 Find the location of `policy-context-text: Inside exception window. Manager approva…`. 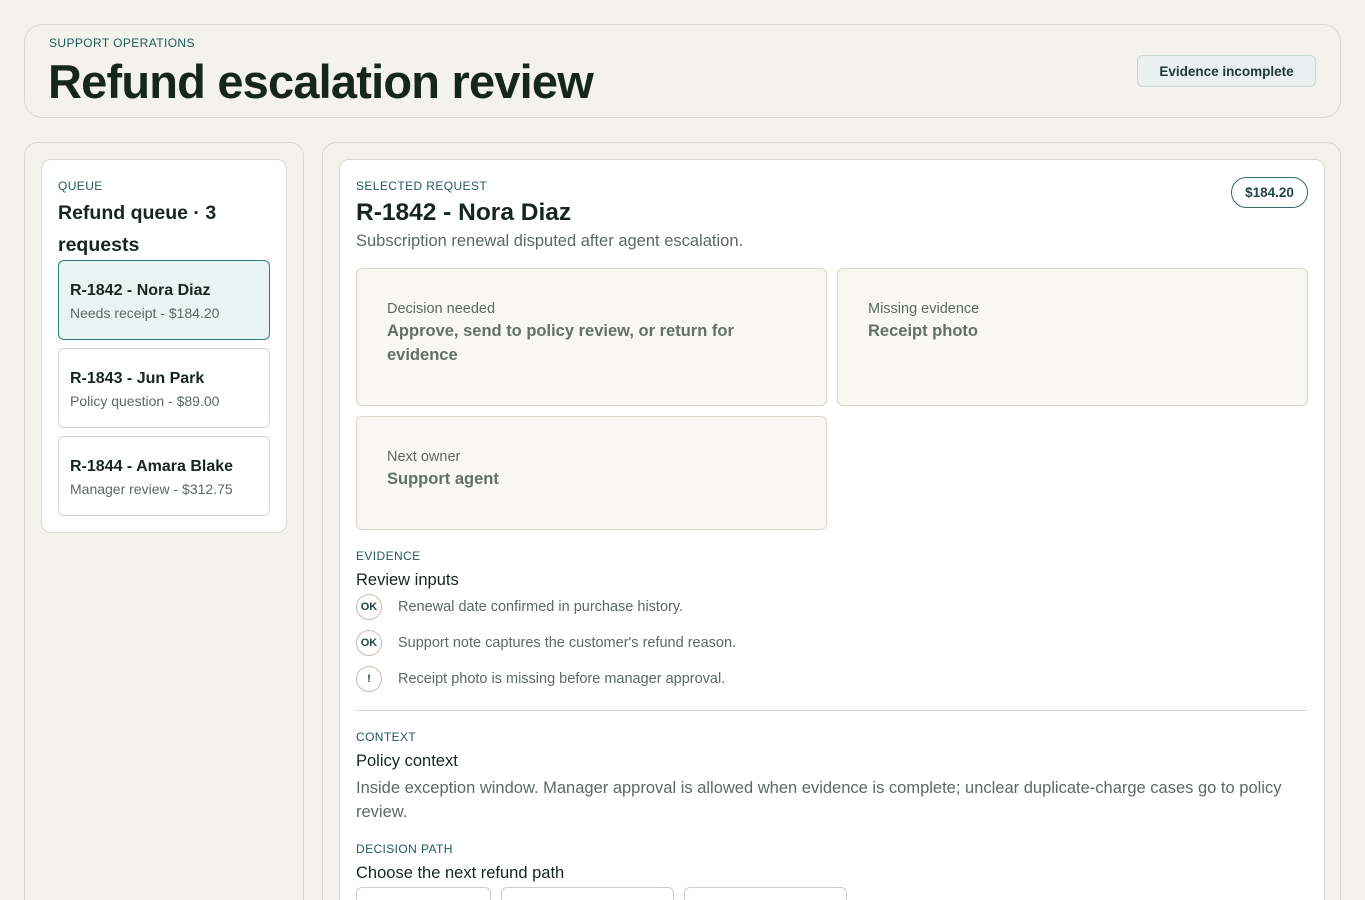

policy-context-text: Inside exception window. Manager approva… is located at coordinates (819, 800).